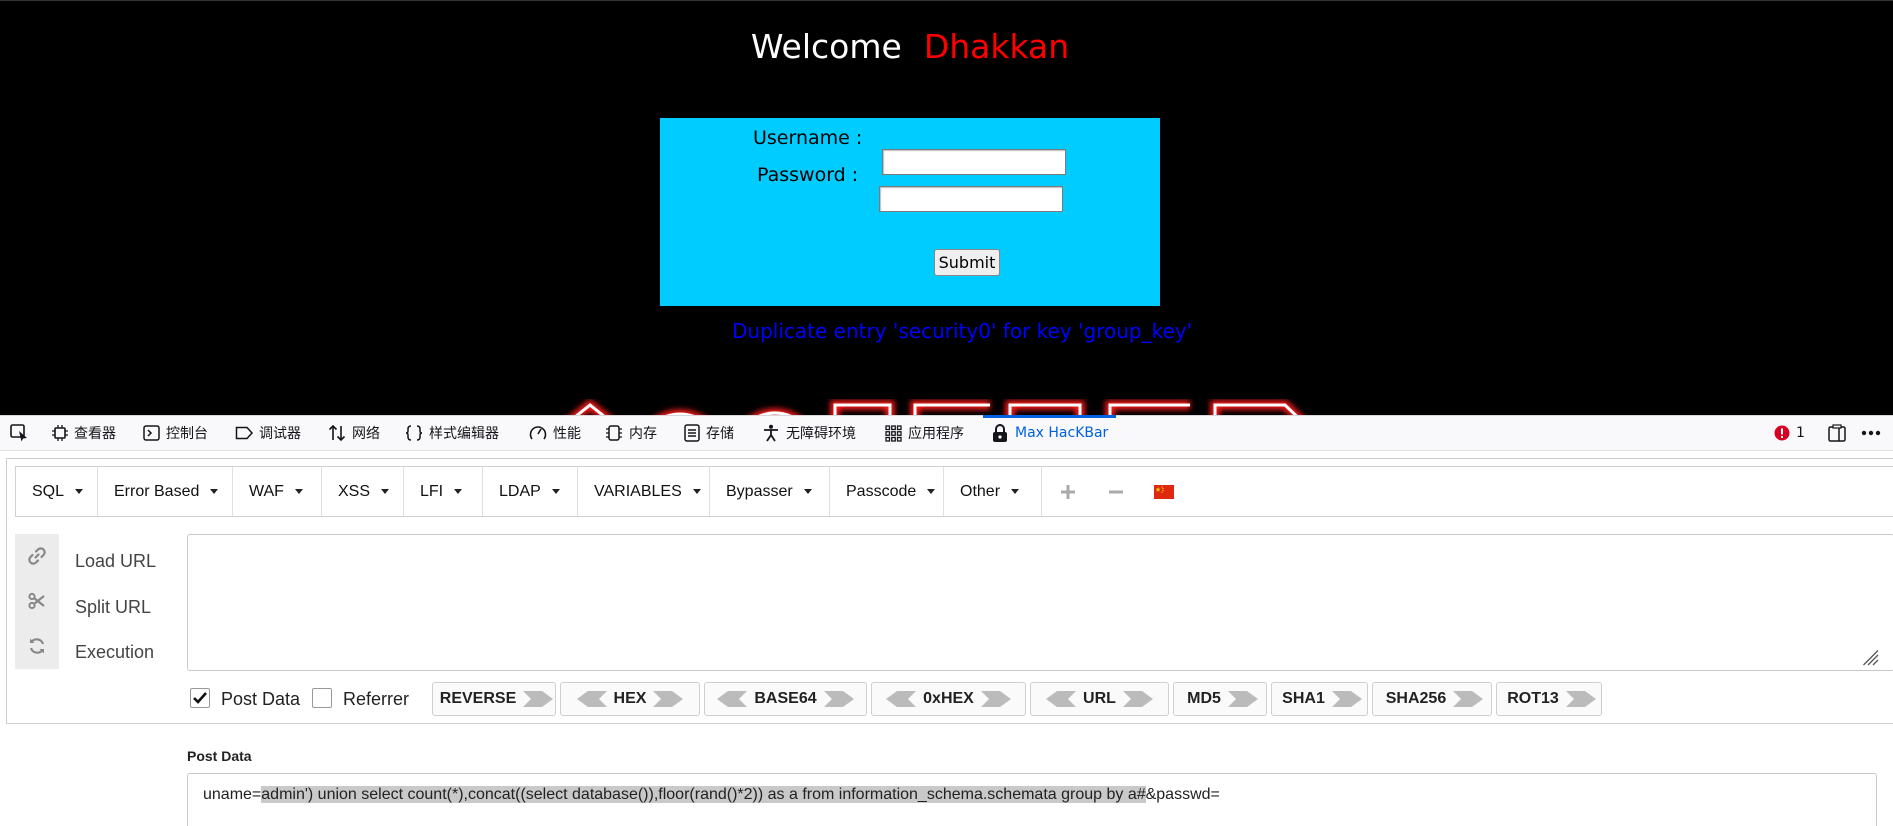 Image resolution: width=1893 pixels, height=826 pixels. I want to click on menu-lfi: LFI, so click(443, 491).